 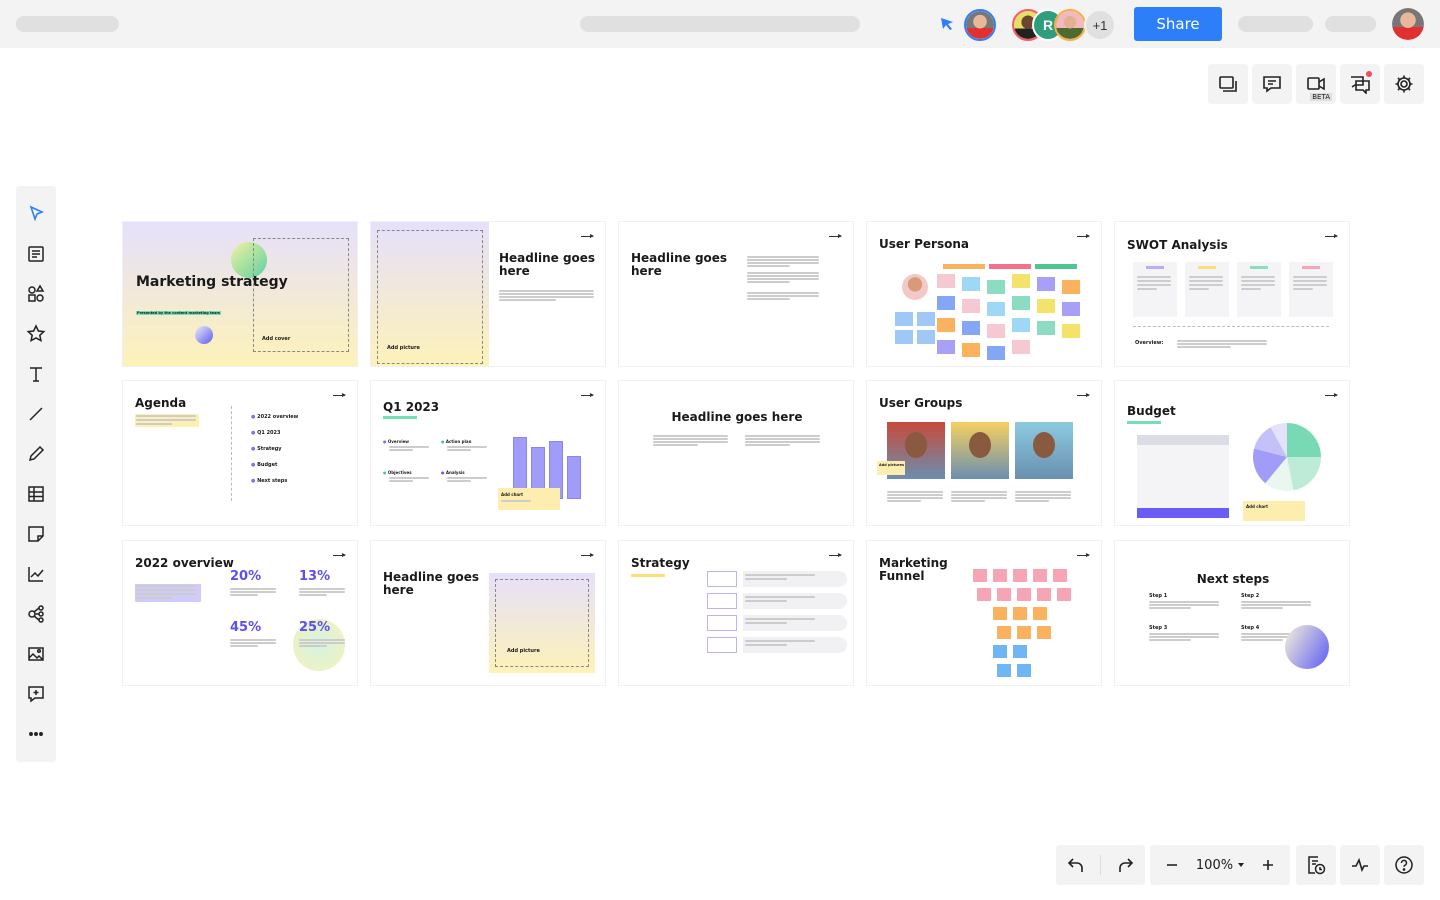 I want to click on slide-swot-analysis: SWOT Analysis Overview:, so click(x=1232, y=294).